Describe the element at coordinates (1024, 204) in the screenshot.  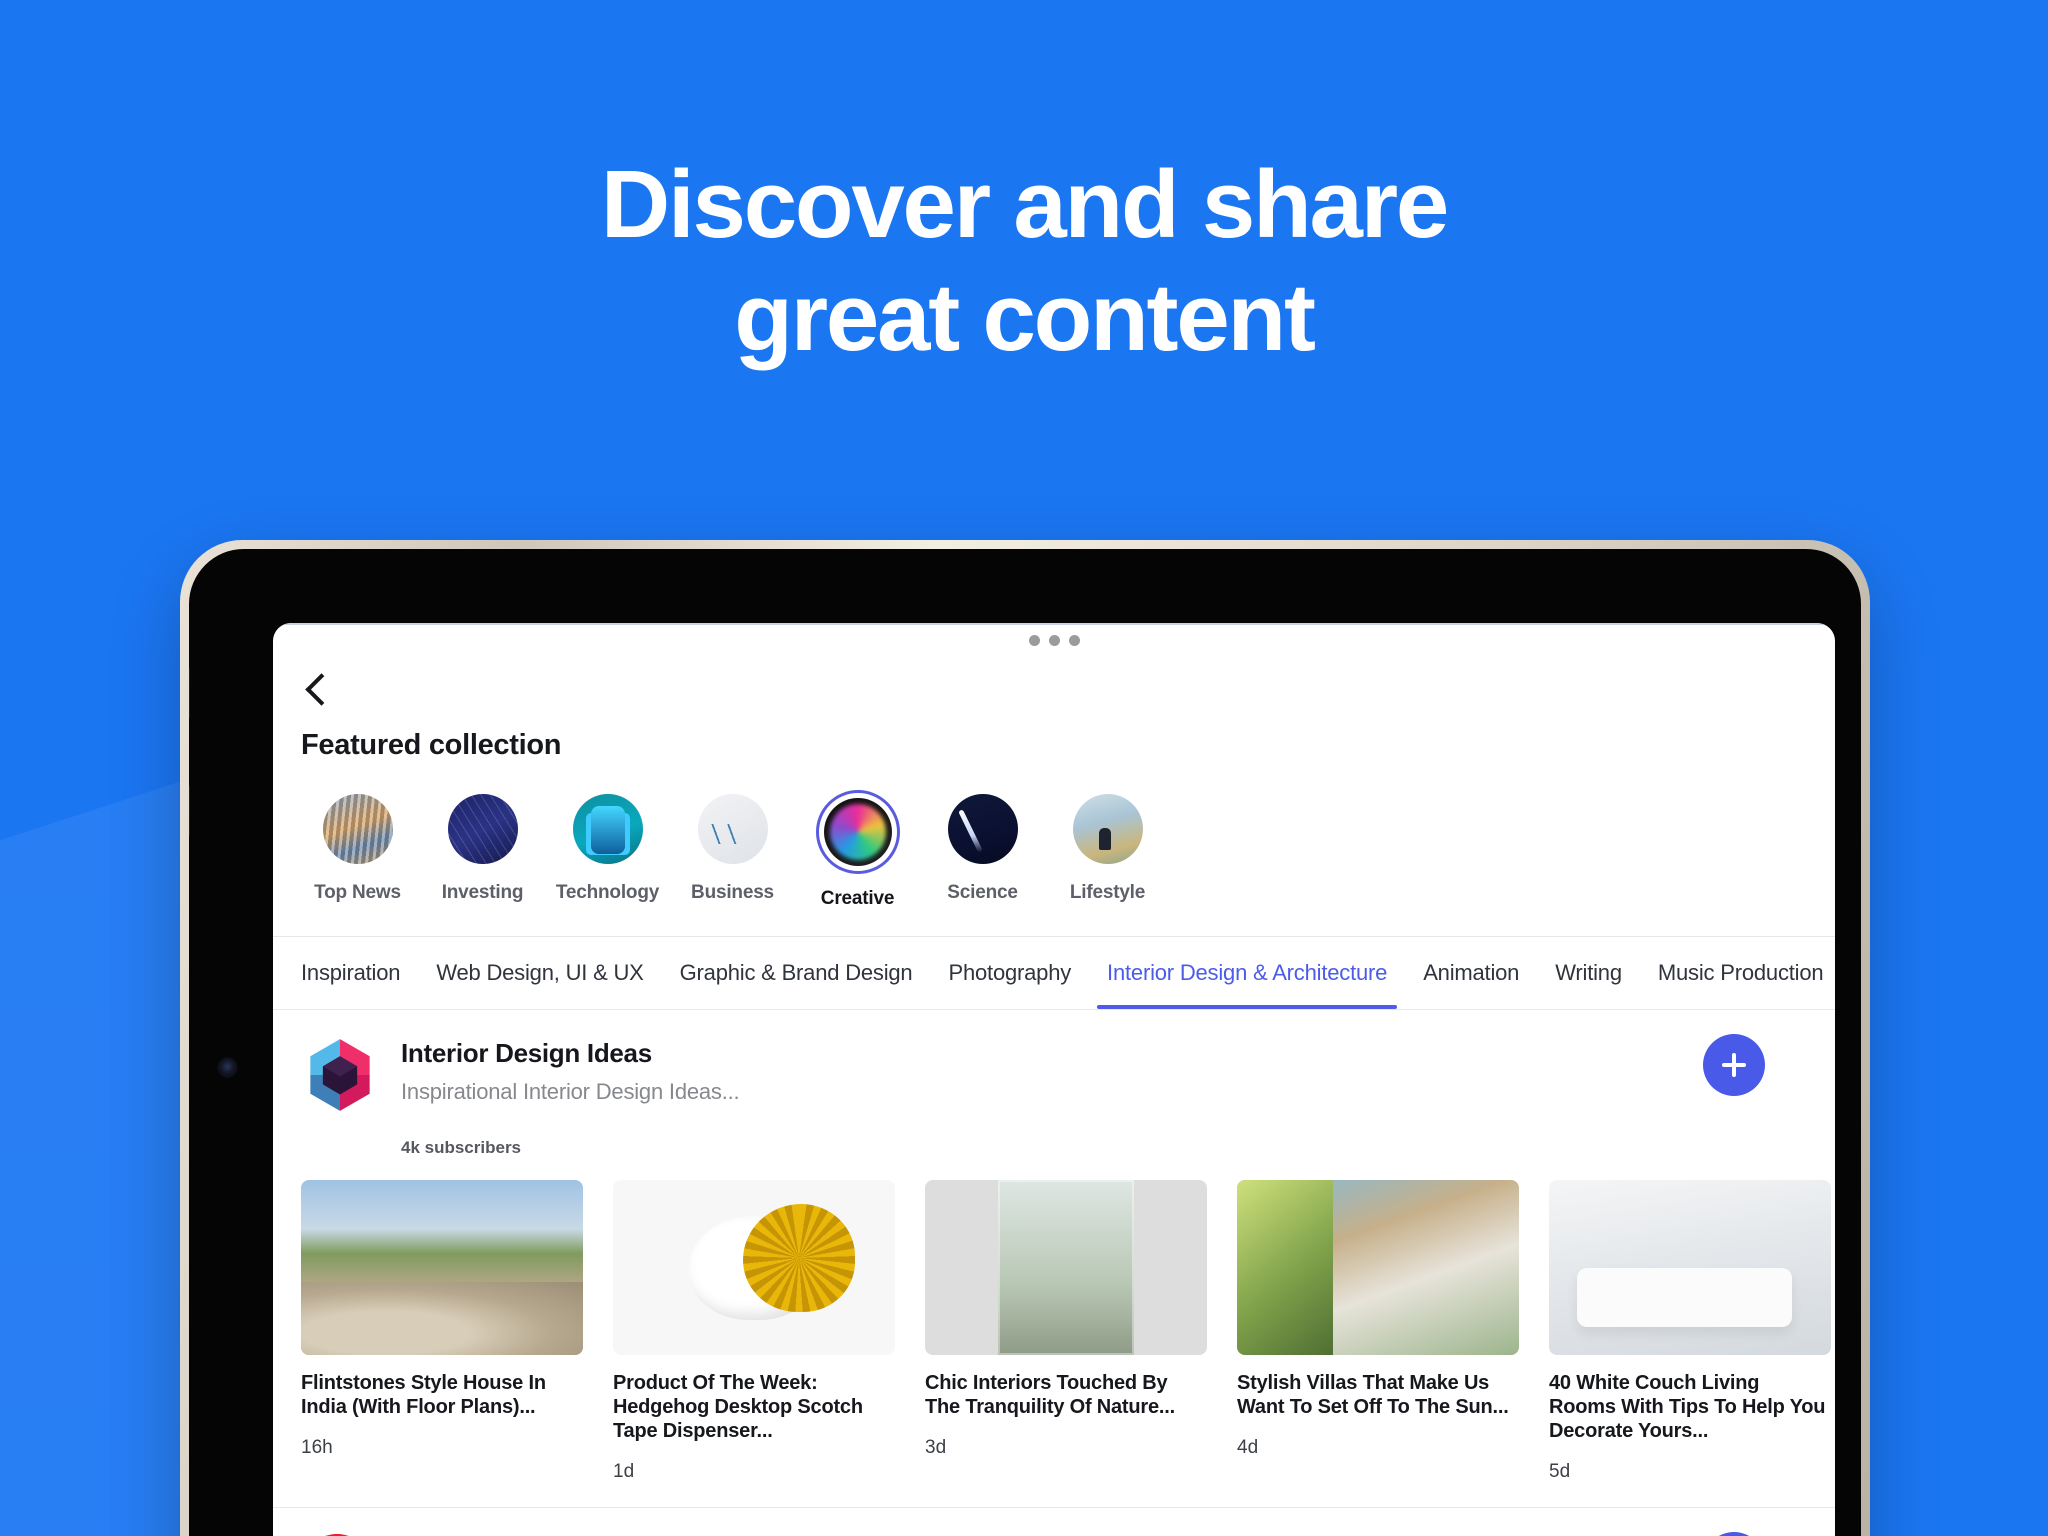
I see `headline-line-1: Discover and share` at that location.